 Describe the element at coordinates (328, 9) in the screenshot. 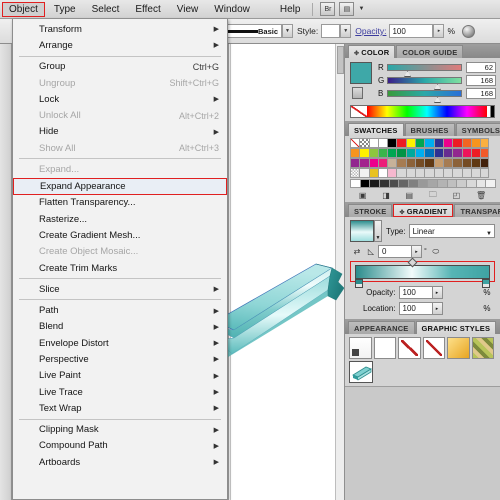

I see `bridge-icon: Br` at that location.